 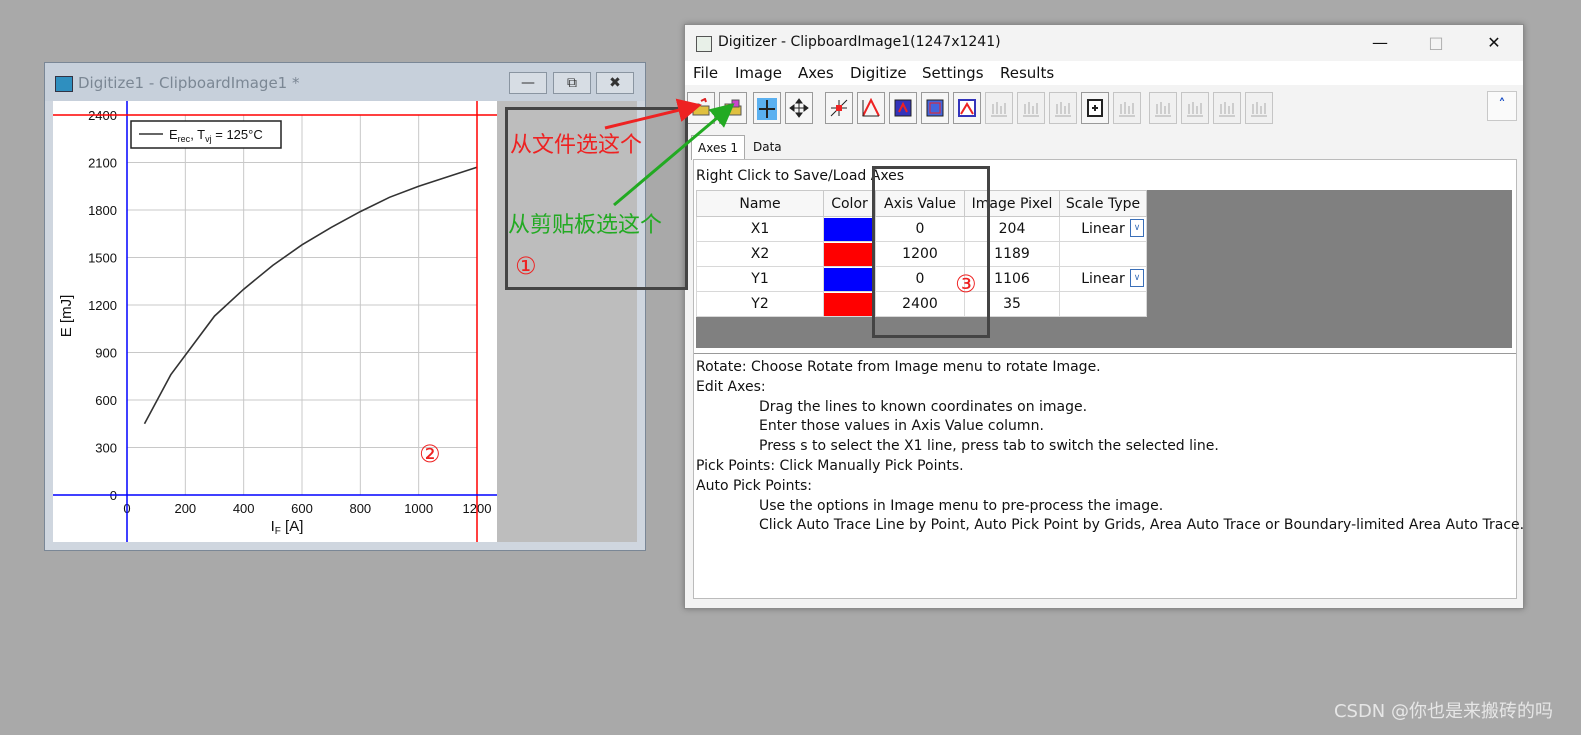 What do you see at coordinates (1103, 203) in the screenshot?
I see `header-scale-type: Scale Type` at bounding box center [1103, 203].